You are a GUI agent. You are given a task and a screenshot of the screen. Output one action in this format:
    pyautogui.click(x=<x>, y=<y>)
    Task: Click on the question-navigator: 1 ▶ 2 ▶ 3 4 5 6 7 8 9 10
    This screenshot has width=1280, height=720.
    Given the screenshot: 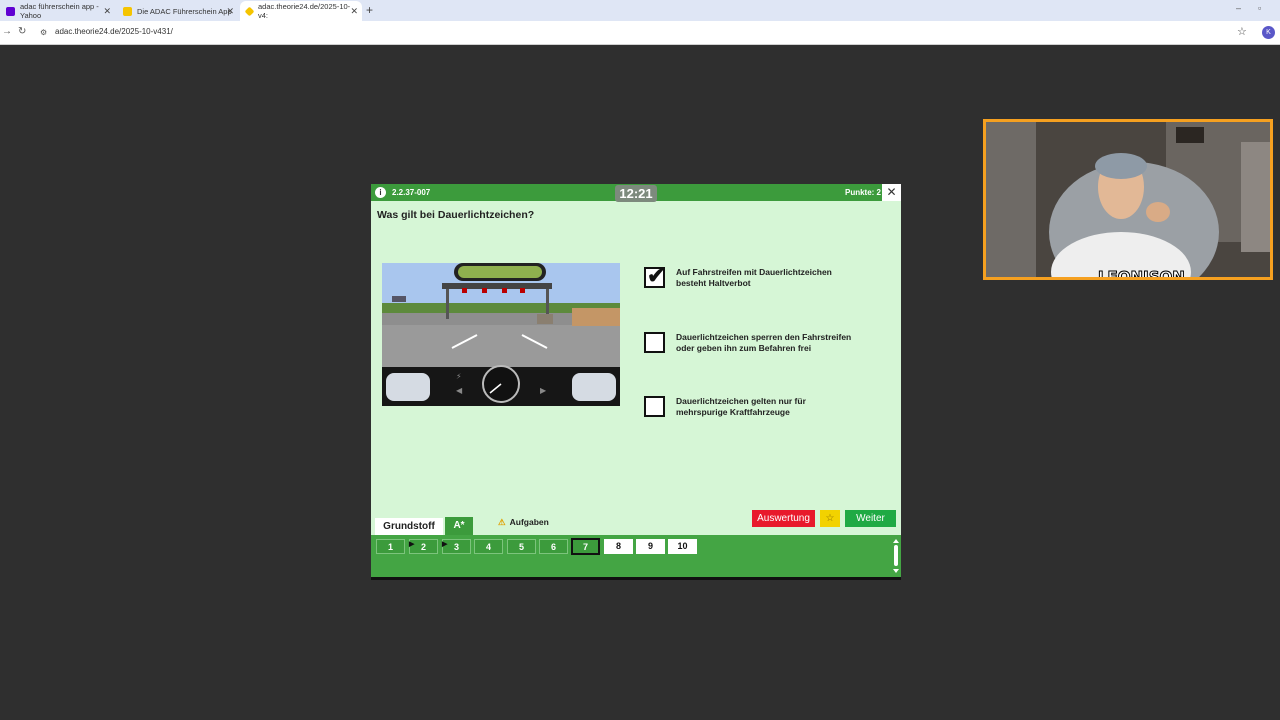 What is the action you would take?
    pyautogui.click(x=636, y=556)
    